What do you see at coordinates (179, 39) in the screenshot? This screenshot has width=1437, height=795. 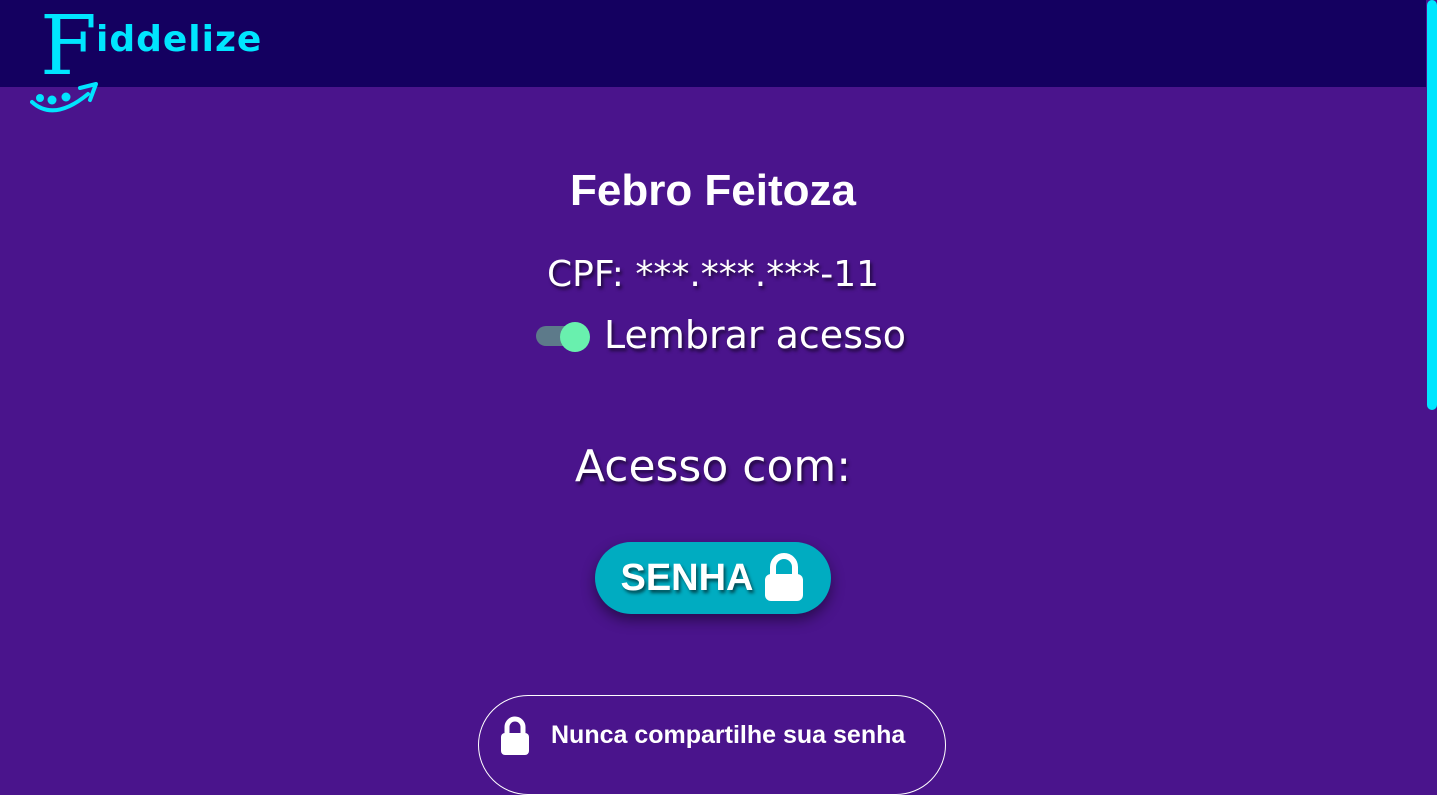 I see `logo-wordmark: iddelize` at bounding box center [179, 39].